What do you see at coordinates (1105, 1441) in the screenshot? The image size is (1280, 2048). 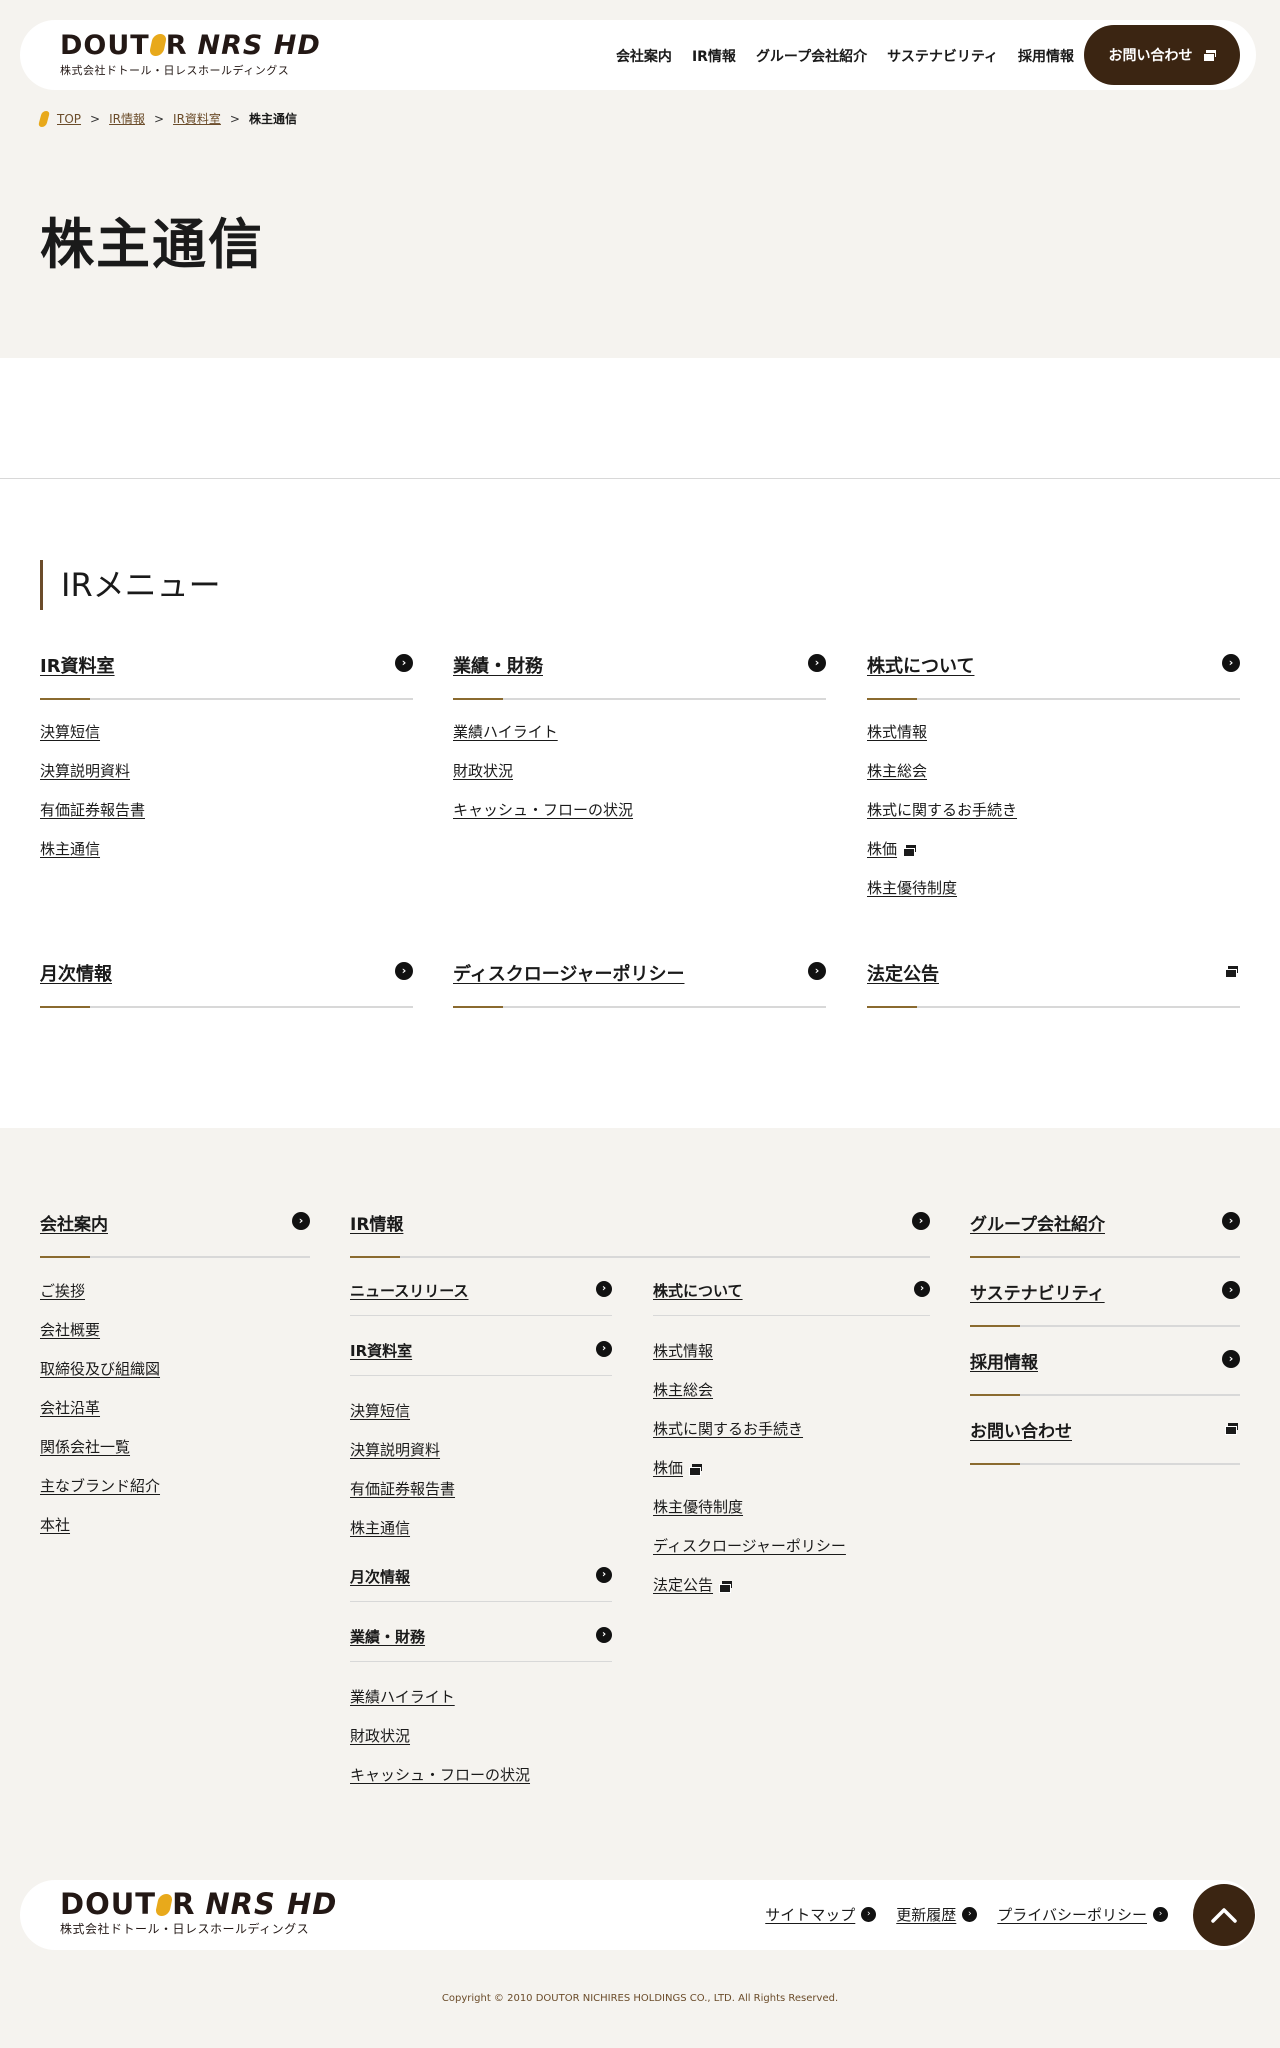 I see `footer-contact-head: お問い合わせ` at bounding box center [1105, 1441].